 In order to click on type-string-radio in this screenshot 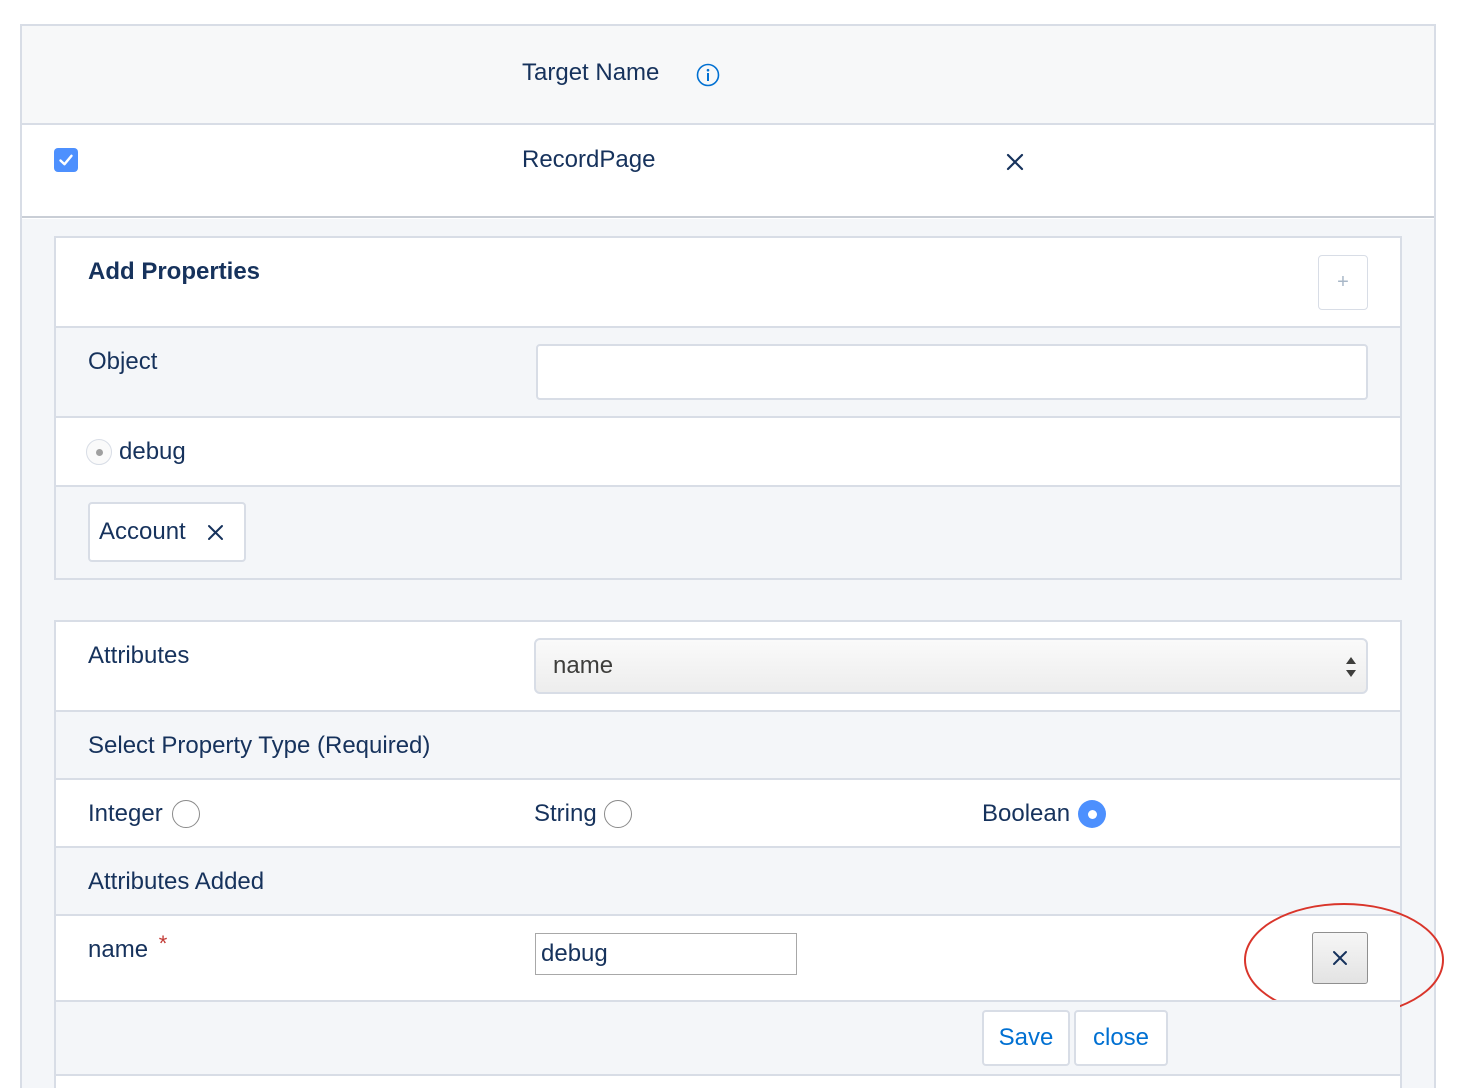, I will do `click(618, 814)`.